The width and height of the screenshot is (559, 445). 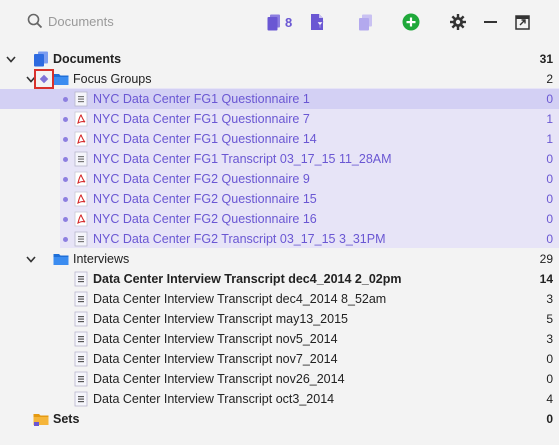 I want to click on tree-root-sets: Sets 0, so click(x=279, y=419).